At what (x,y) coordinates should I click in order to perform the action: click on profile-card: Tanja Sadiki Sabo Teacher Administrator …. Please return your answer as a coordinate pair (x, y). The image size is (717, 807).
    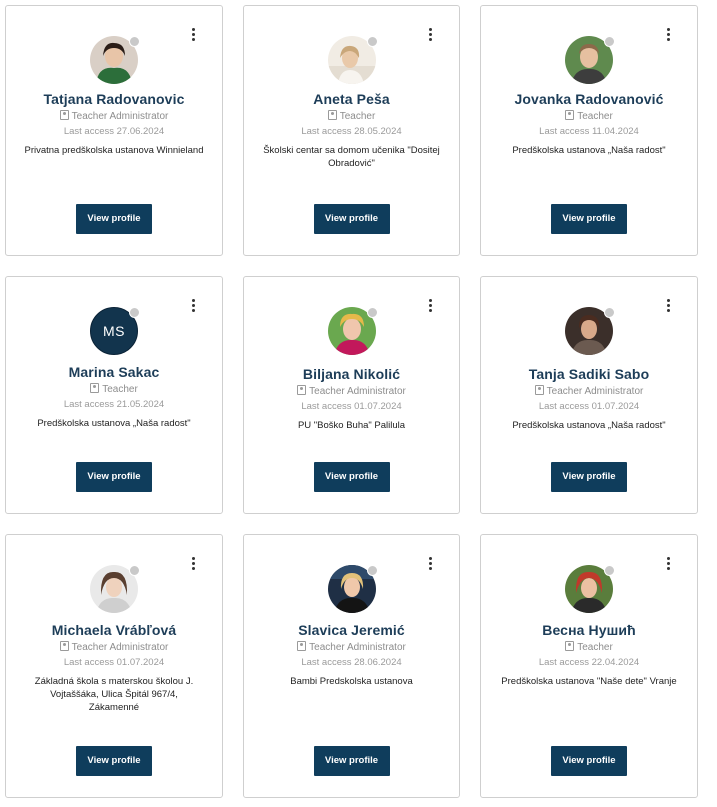
    Looking at the image, I should click on (589, 395).